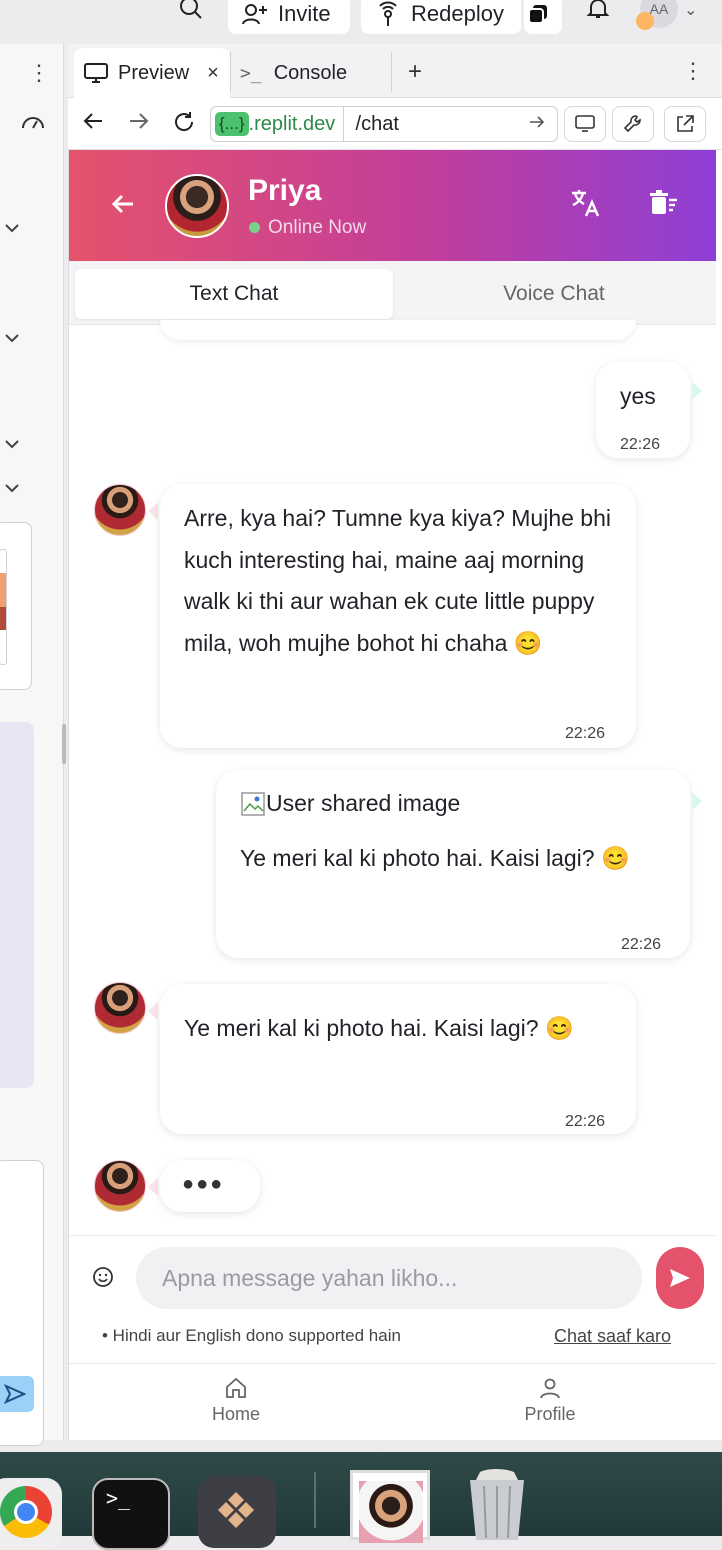 The height and width of the screenshot is (1550, 722). What do you see at coordinates (251, 73) in the screenshot?
I see `terminal-icon: >_` at bounding box center [251, 73].